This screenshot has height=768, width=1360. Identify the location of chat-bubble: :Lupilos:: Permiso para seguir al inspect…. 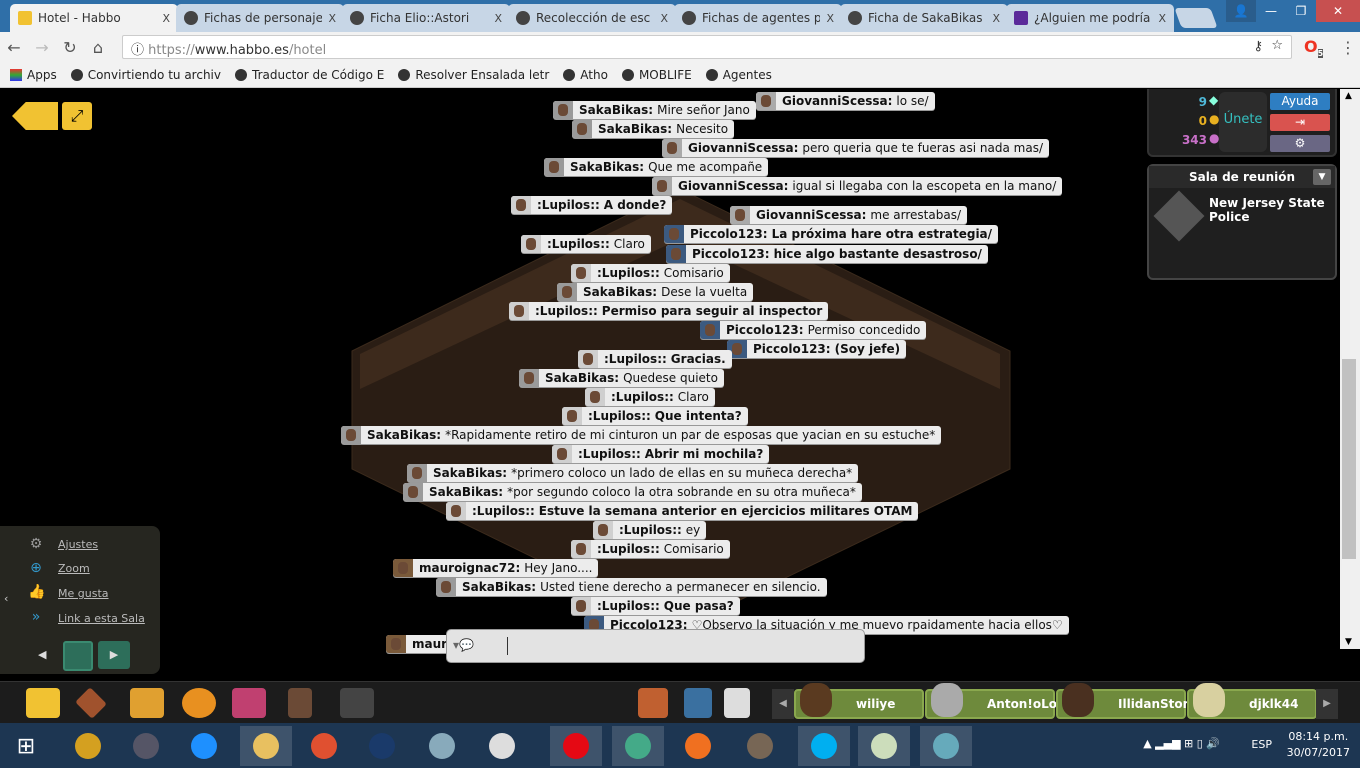
(669, 311).